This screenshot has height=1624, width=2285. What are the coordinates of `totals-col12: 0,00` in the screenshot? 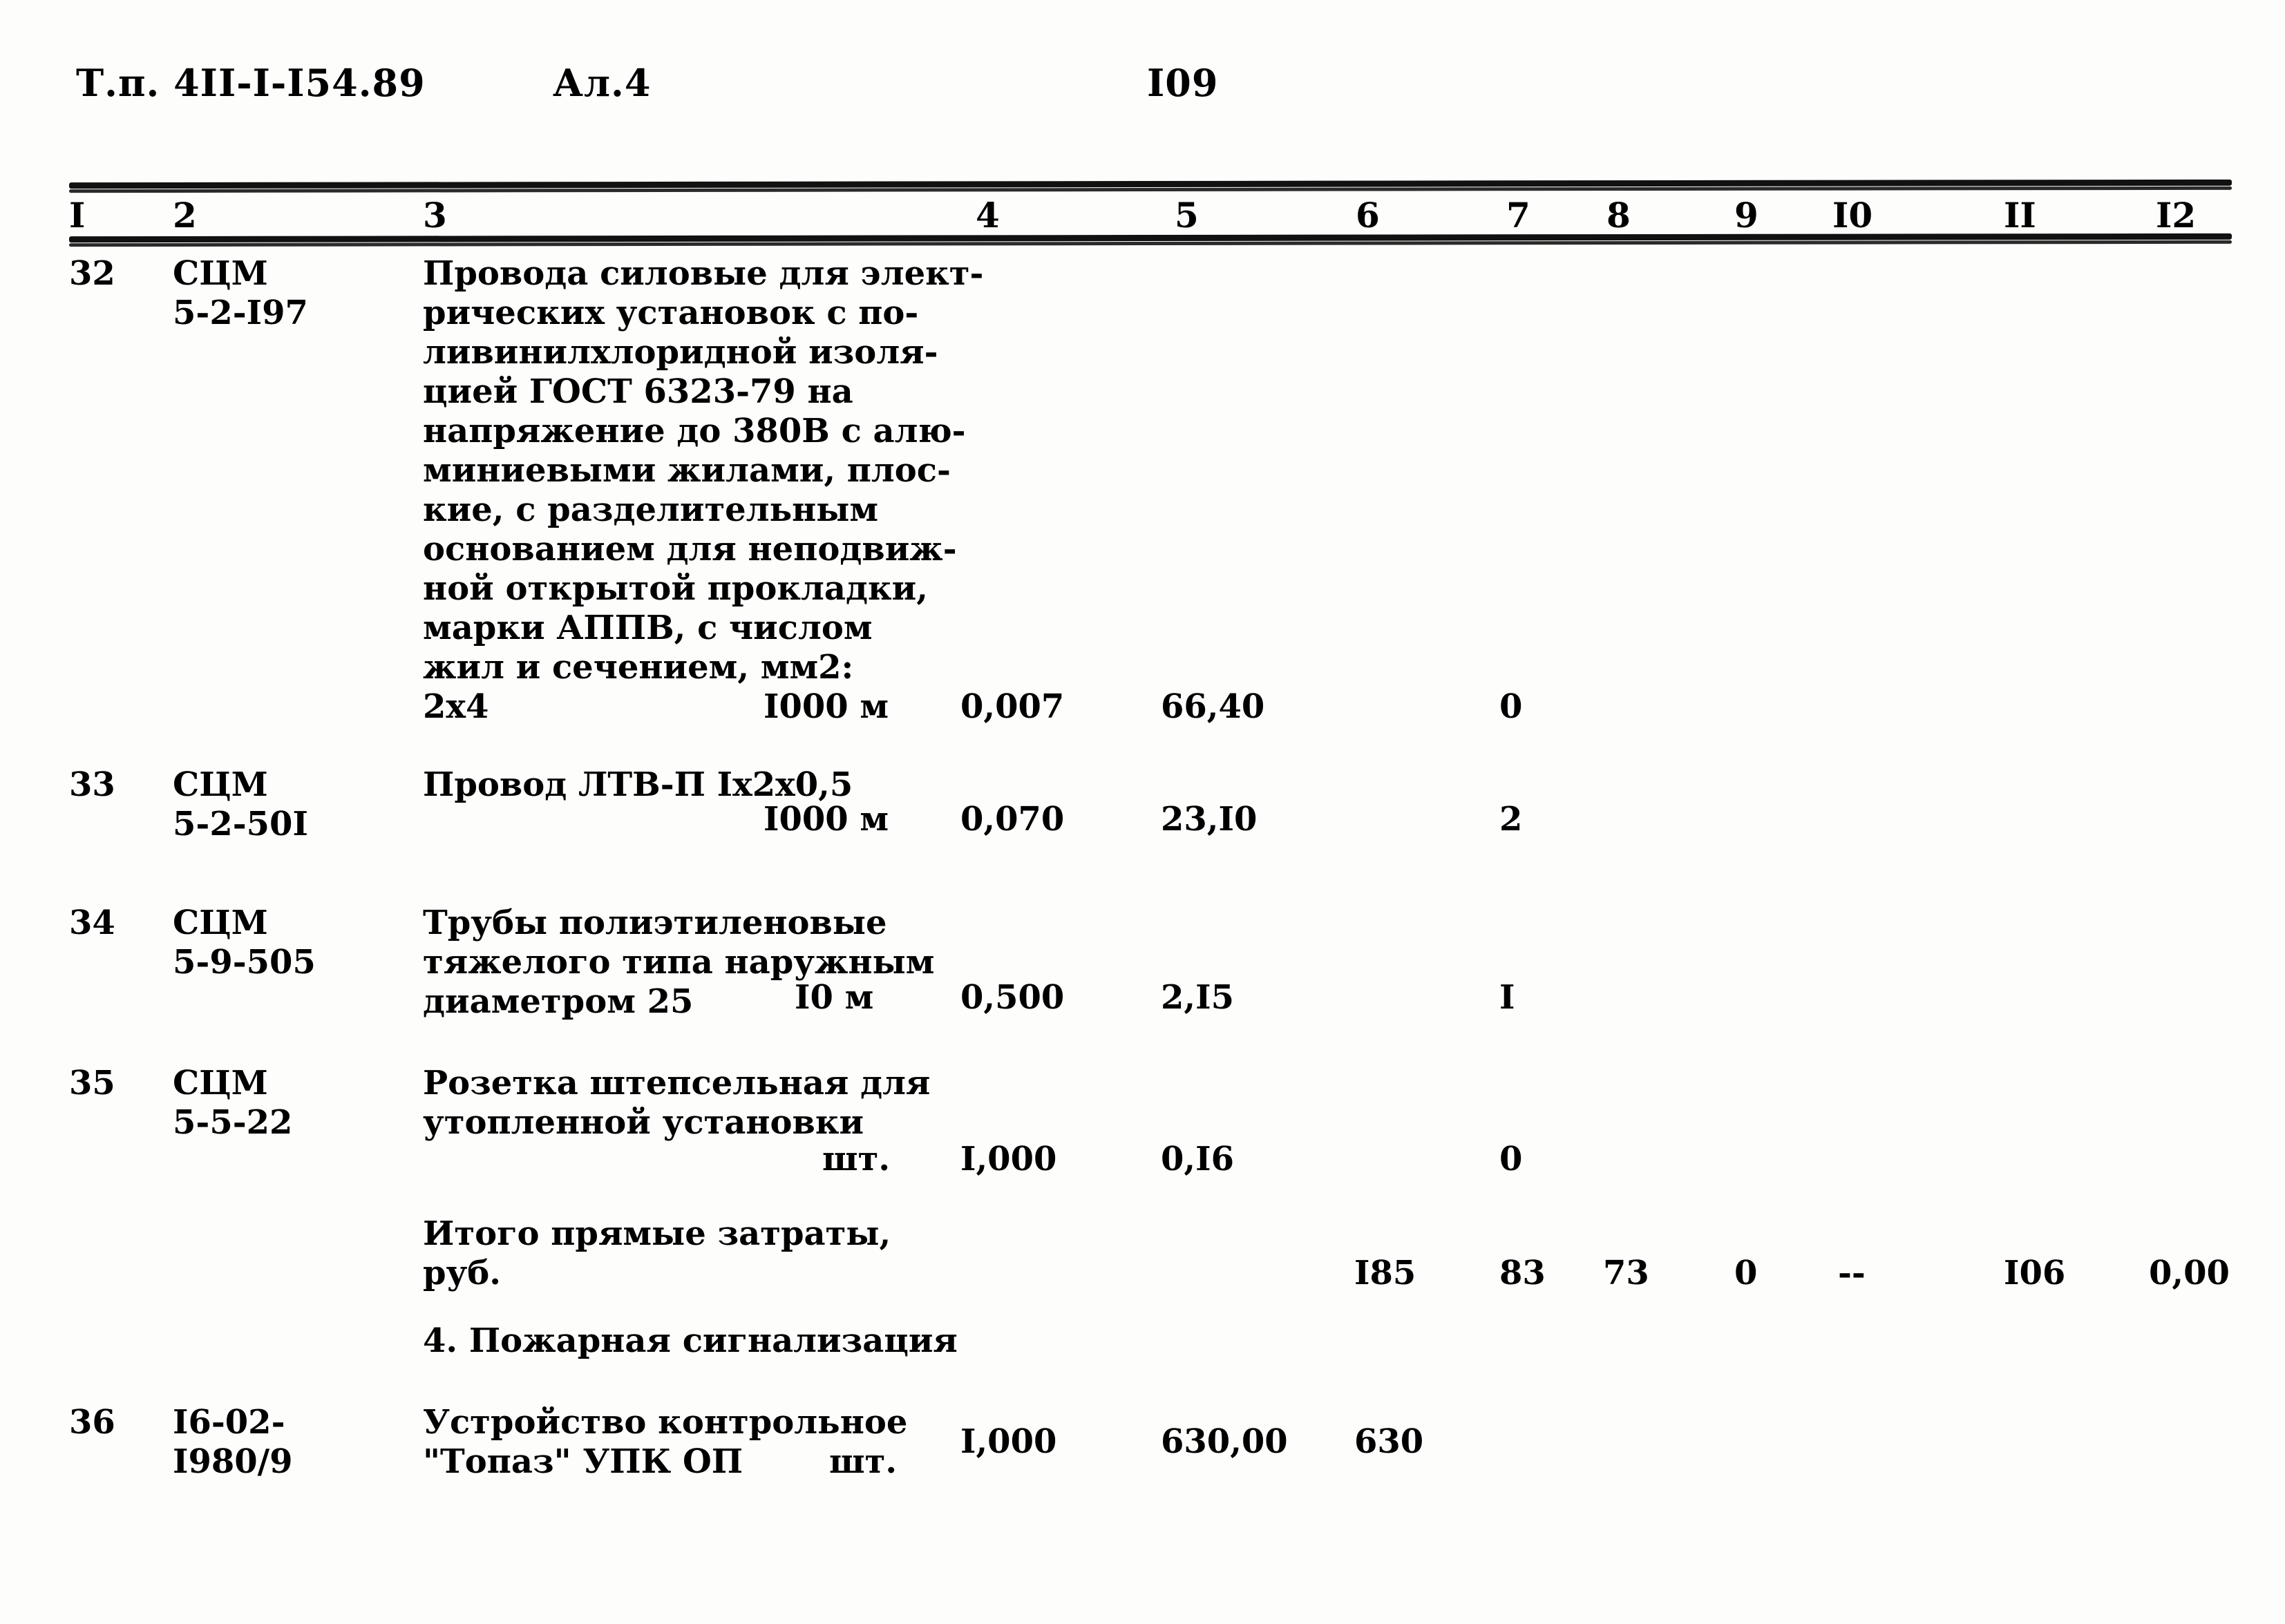 It's located at (2189, 1273).